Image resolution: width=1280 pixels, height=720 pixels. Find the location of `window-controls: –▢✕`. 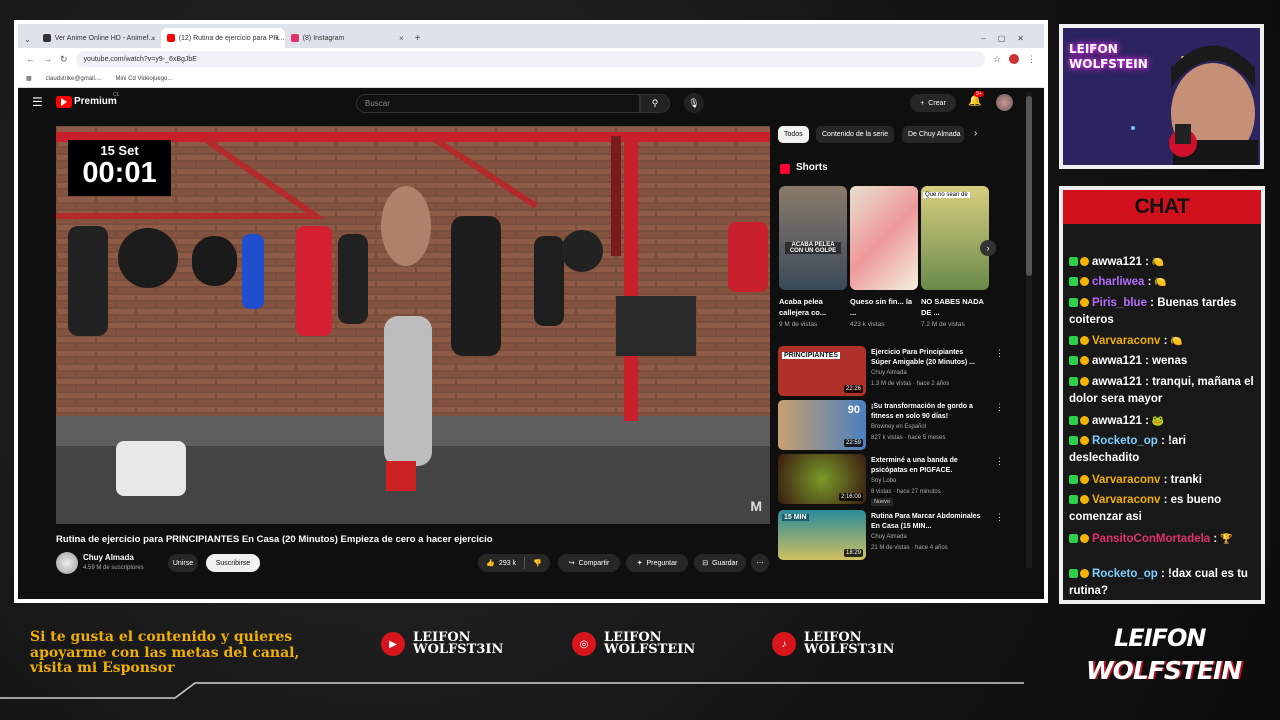

window-controls: –▢✕ is located at coordinates (1008, 38).